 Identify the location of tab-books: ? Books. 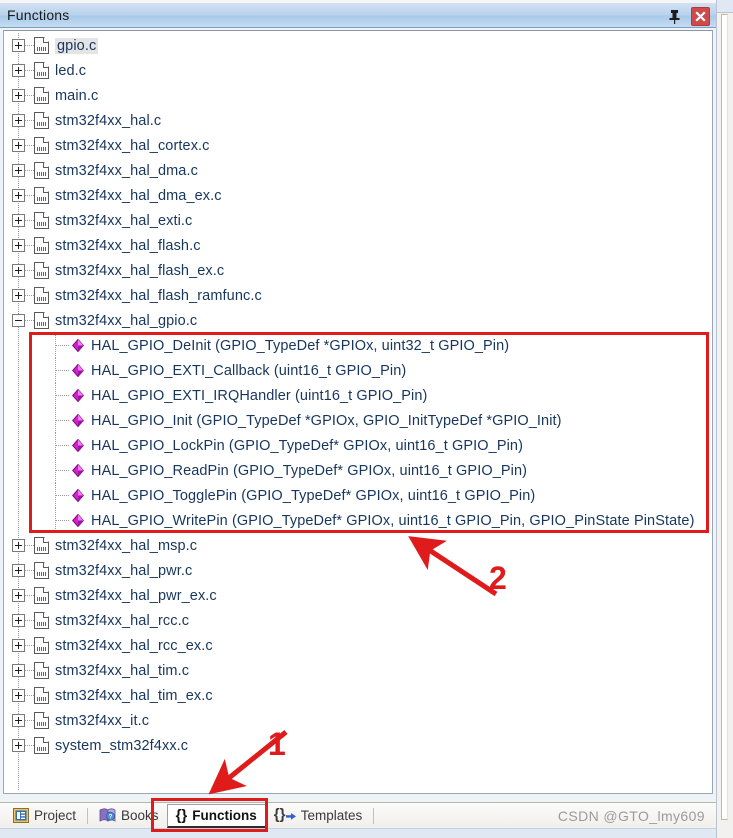
(129, 816).